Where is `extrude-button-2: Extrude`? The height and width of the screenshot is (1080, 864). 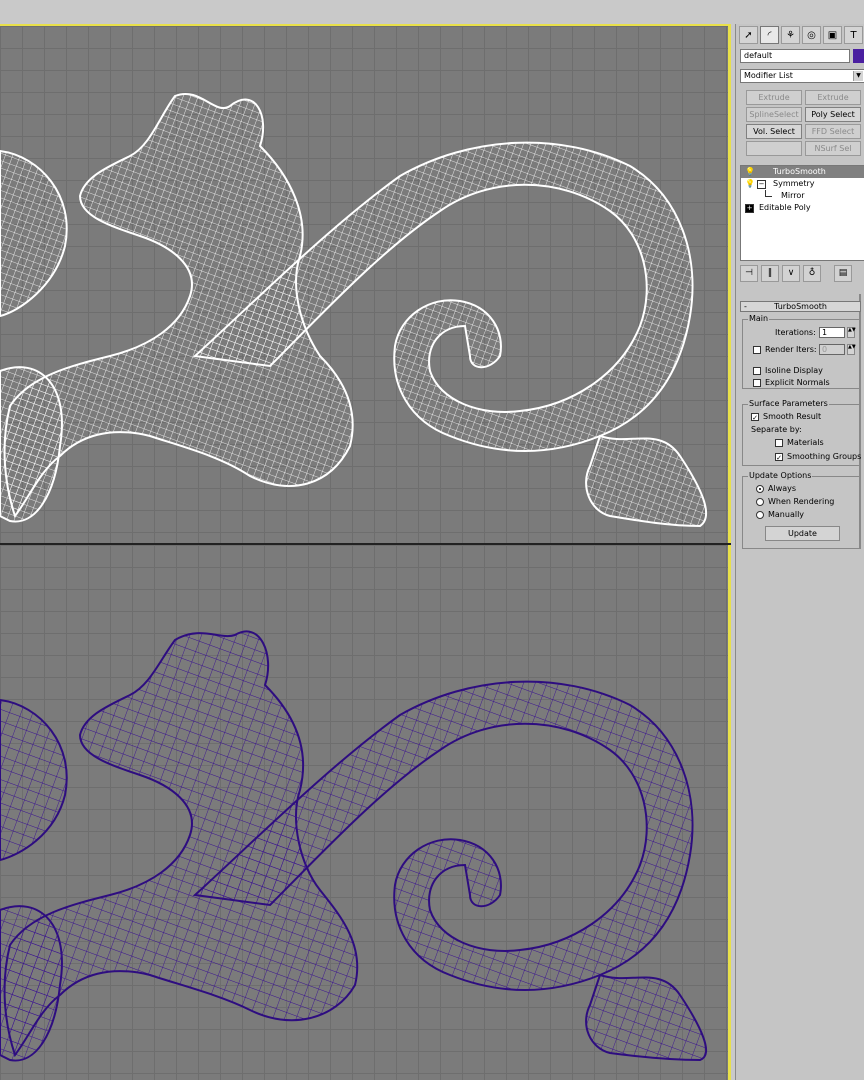 extrude-button-2: Extrude is located at coordinates (833, 97).